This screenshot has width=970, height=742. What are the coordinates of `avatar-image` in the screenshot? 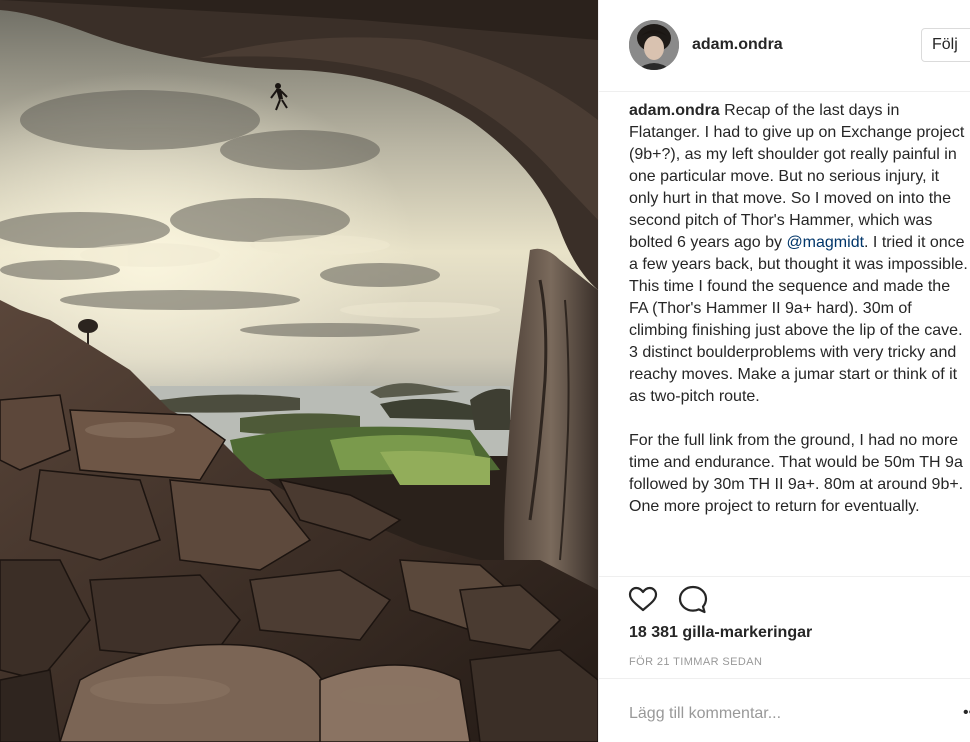 It's located at (654, 45).